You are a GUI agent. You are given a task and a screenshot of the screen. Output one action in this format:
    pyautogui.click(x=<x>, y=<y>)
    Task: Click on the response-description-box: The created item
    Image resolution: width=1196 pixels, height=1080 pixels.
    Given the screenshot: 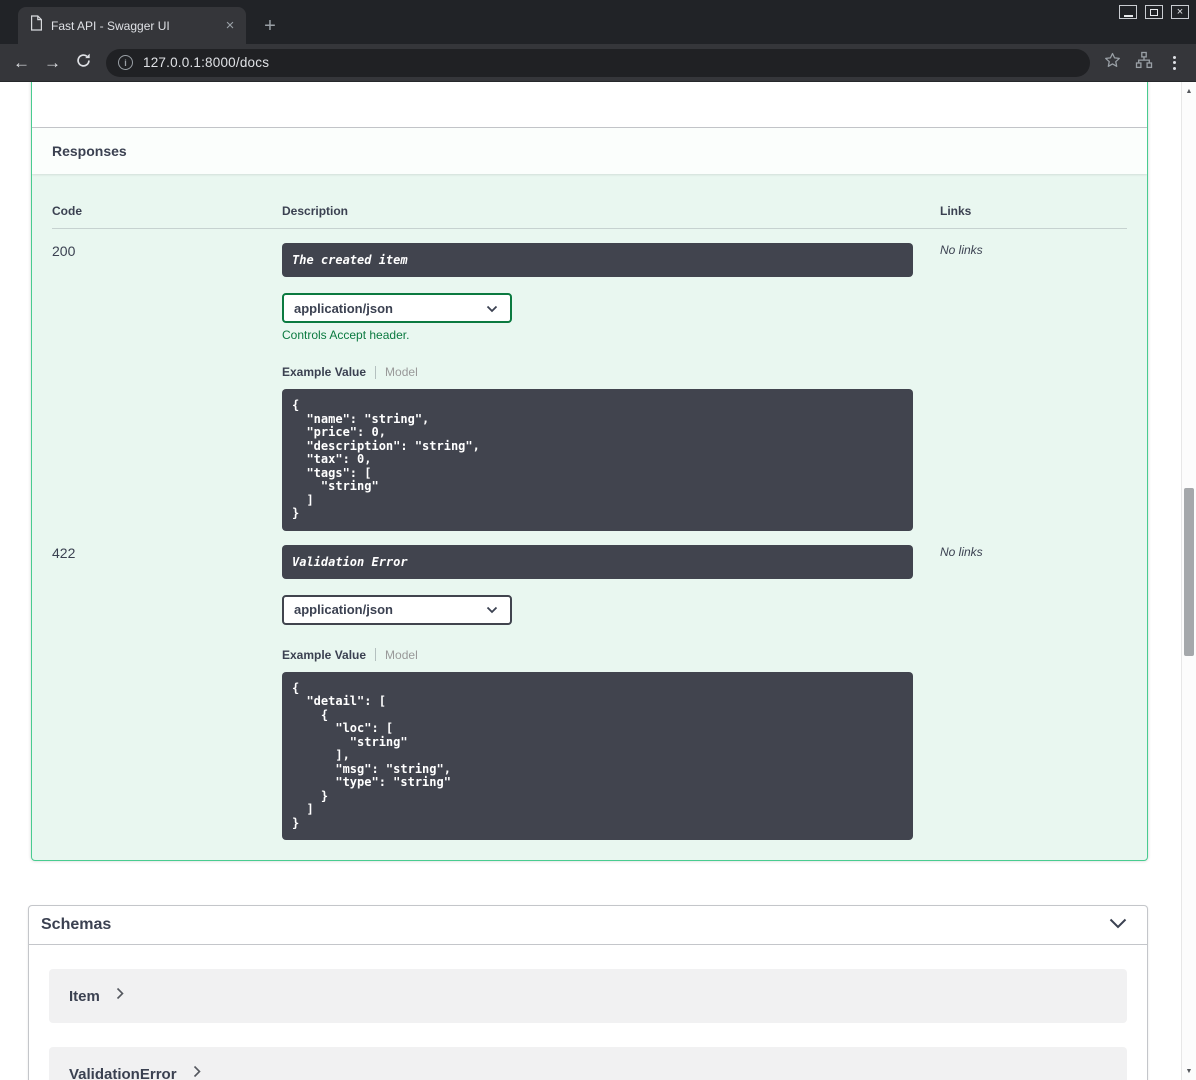 What is the action you would take?
    pyautogui.click(x=597, y=260)
    